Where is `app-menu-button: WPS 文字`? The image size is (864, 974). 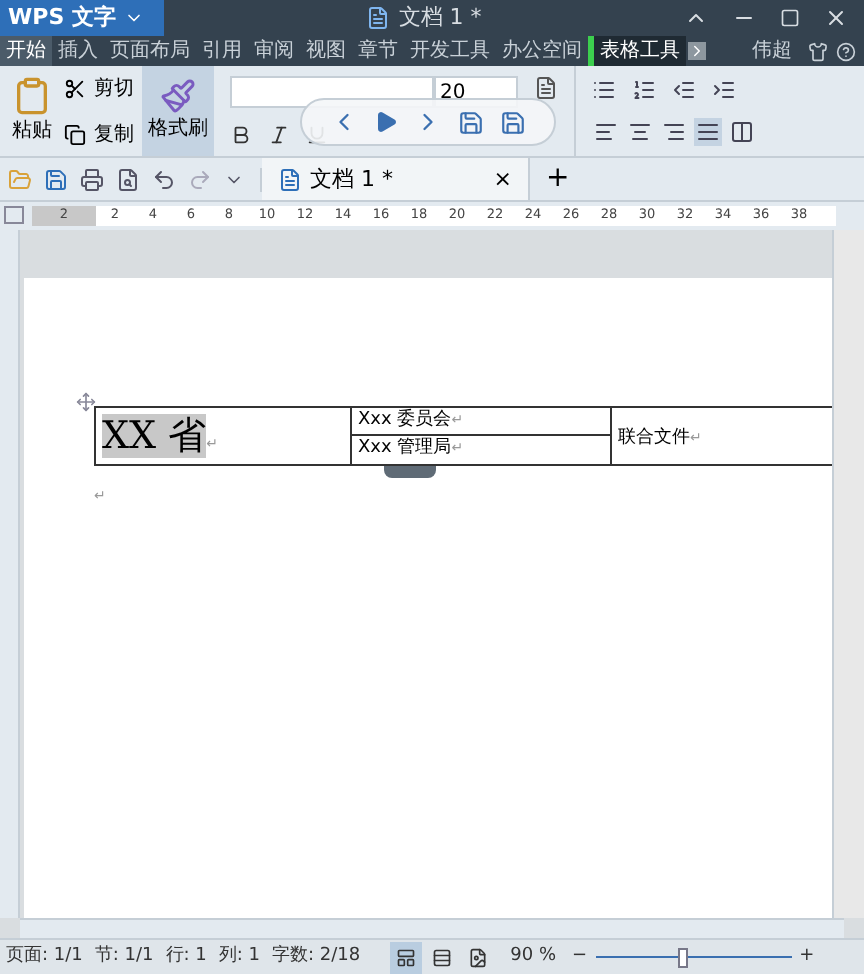 app-menu-button: WPS 文字 is located at coordinates (82, 18).